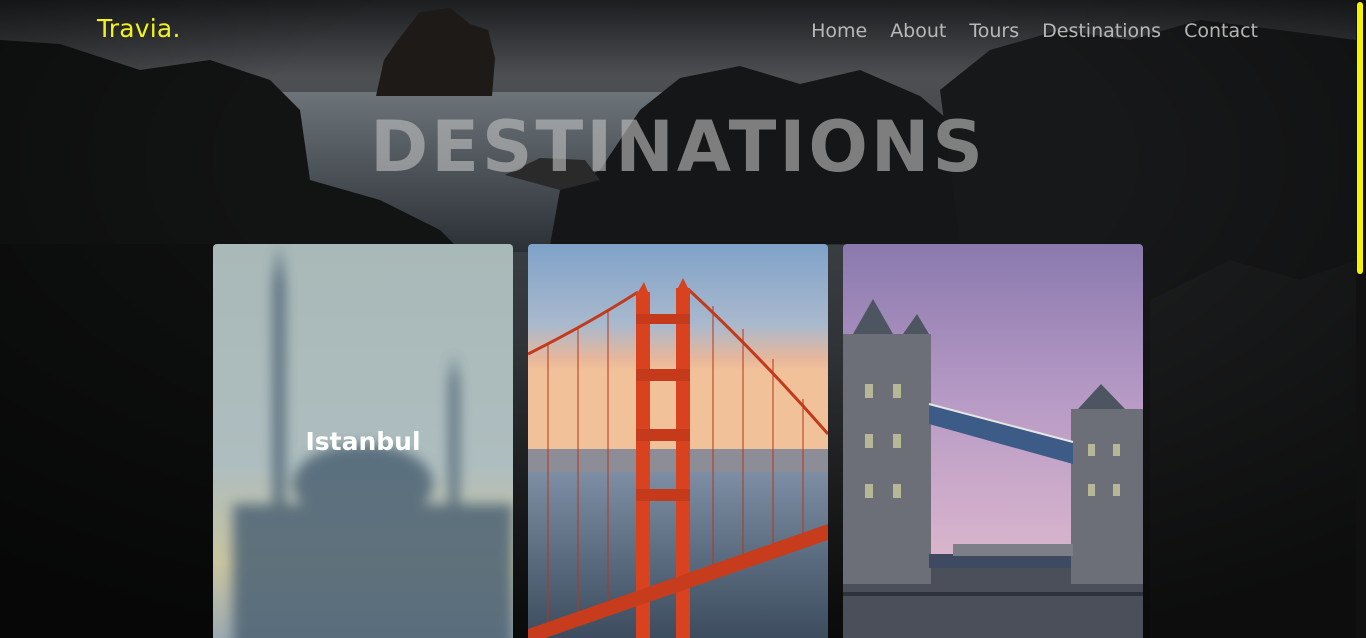 This screenshot has width=1366, height=638. Describe the element at coordinates (1034, 31) in the screenshot. I see `main-nav: Home About Tours Destinations Contact` at that location.